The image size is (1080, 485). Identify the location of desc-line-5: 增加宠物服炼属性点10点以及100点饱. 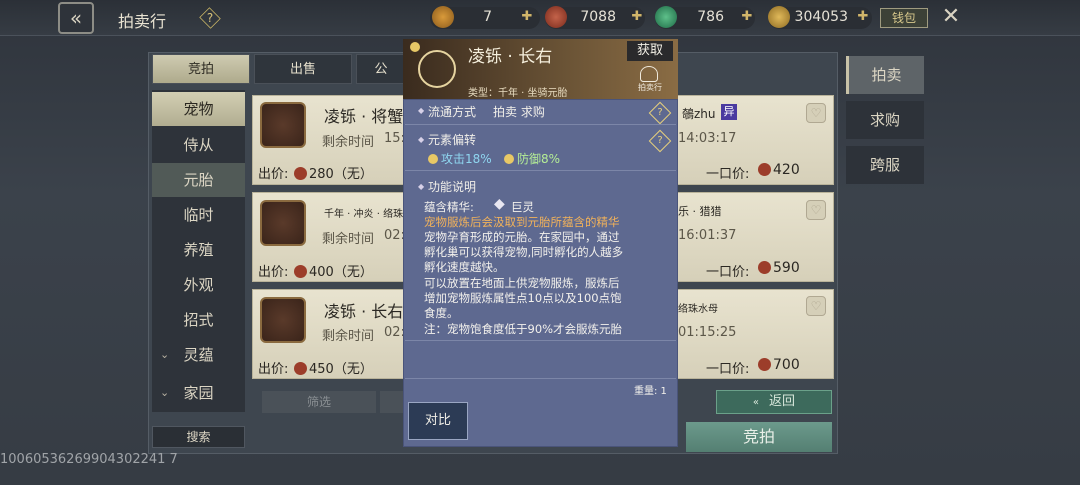
(523, 298).